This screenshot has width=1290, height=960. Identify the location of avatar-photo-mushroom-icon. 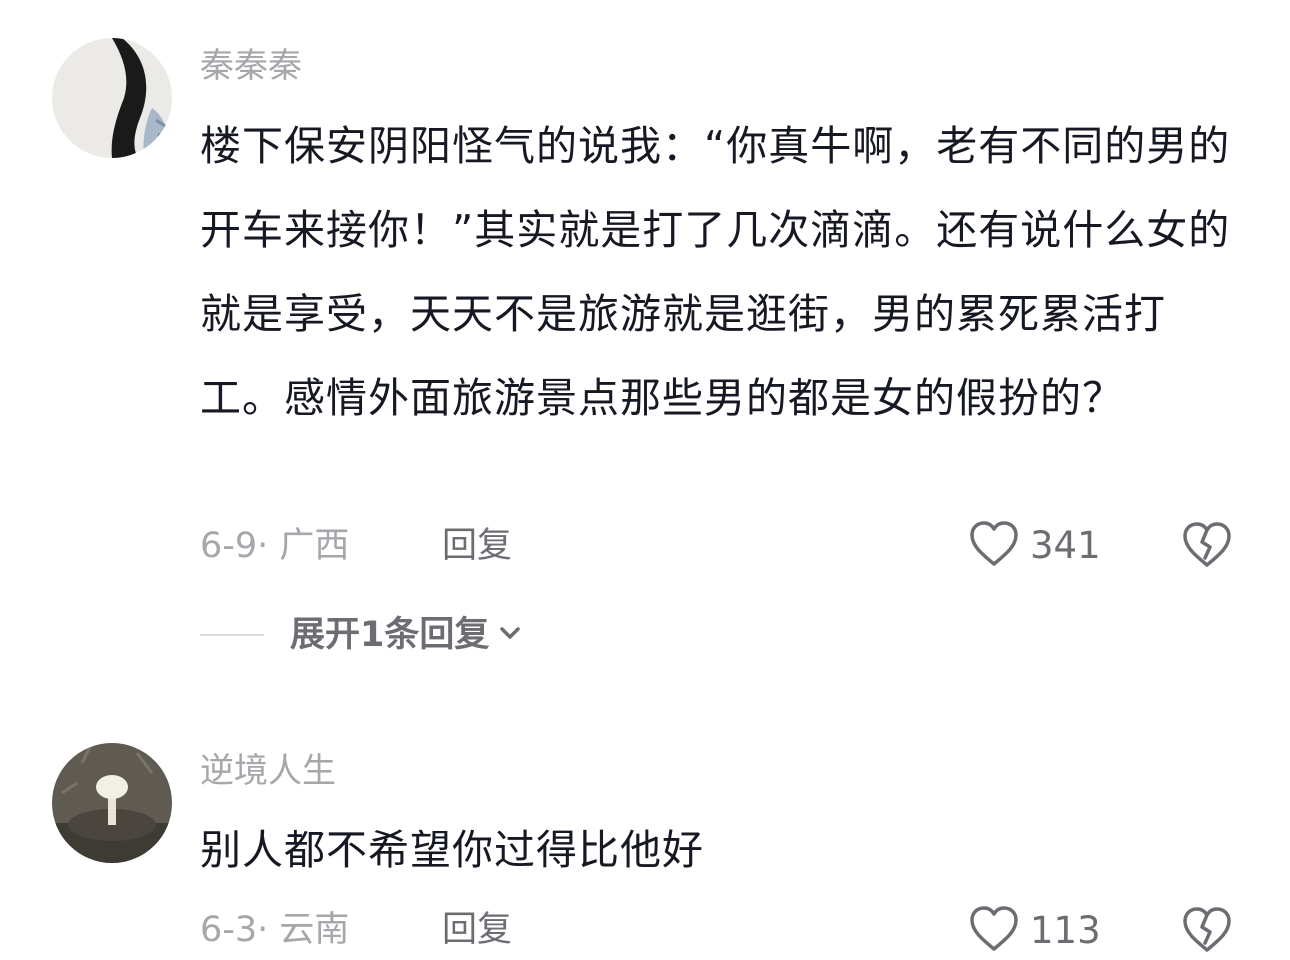
(112, 803).